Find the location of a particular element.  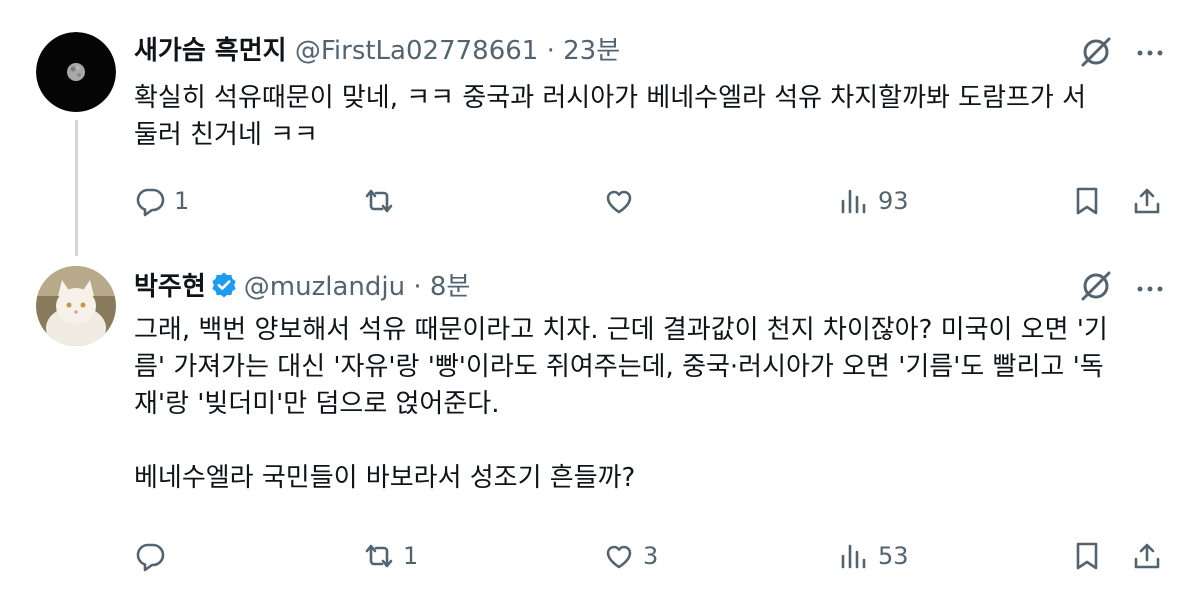

views-button: 53 is located at coordinates (873, 556).